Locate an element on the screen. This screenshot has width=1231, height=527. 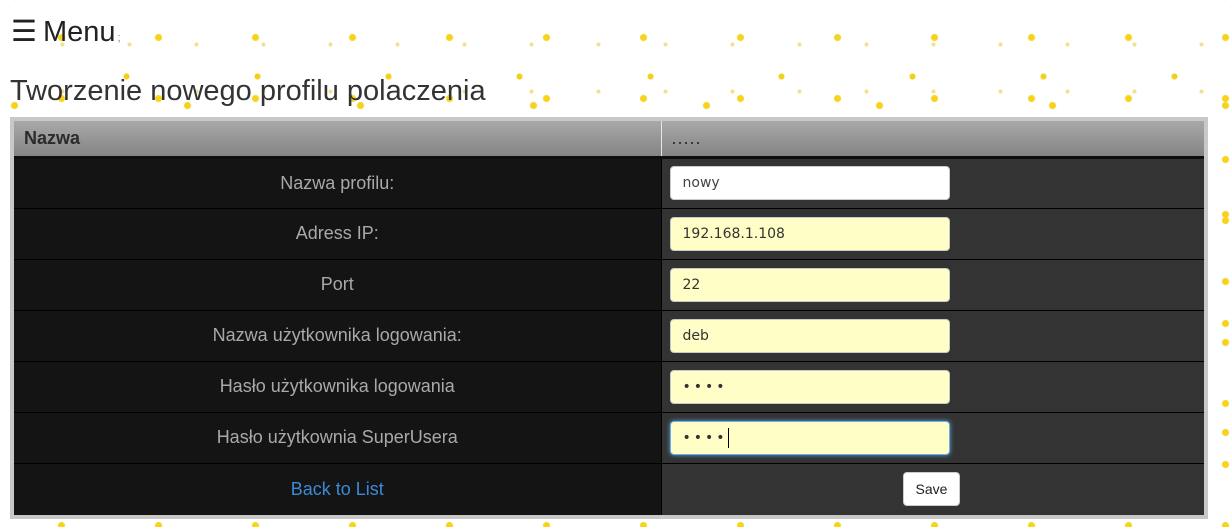
table-row: Nazwa profilu: nowy is located at coordinates (609, 183).